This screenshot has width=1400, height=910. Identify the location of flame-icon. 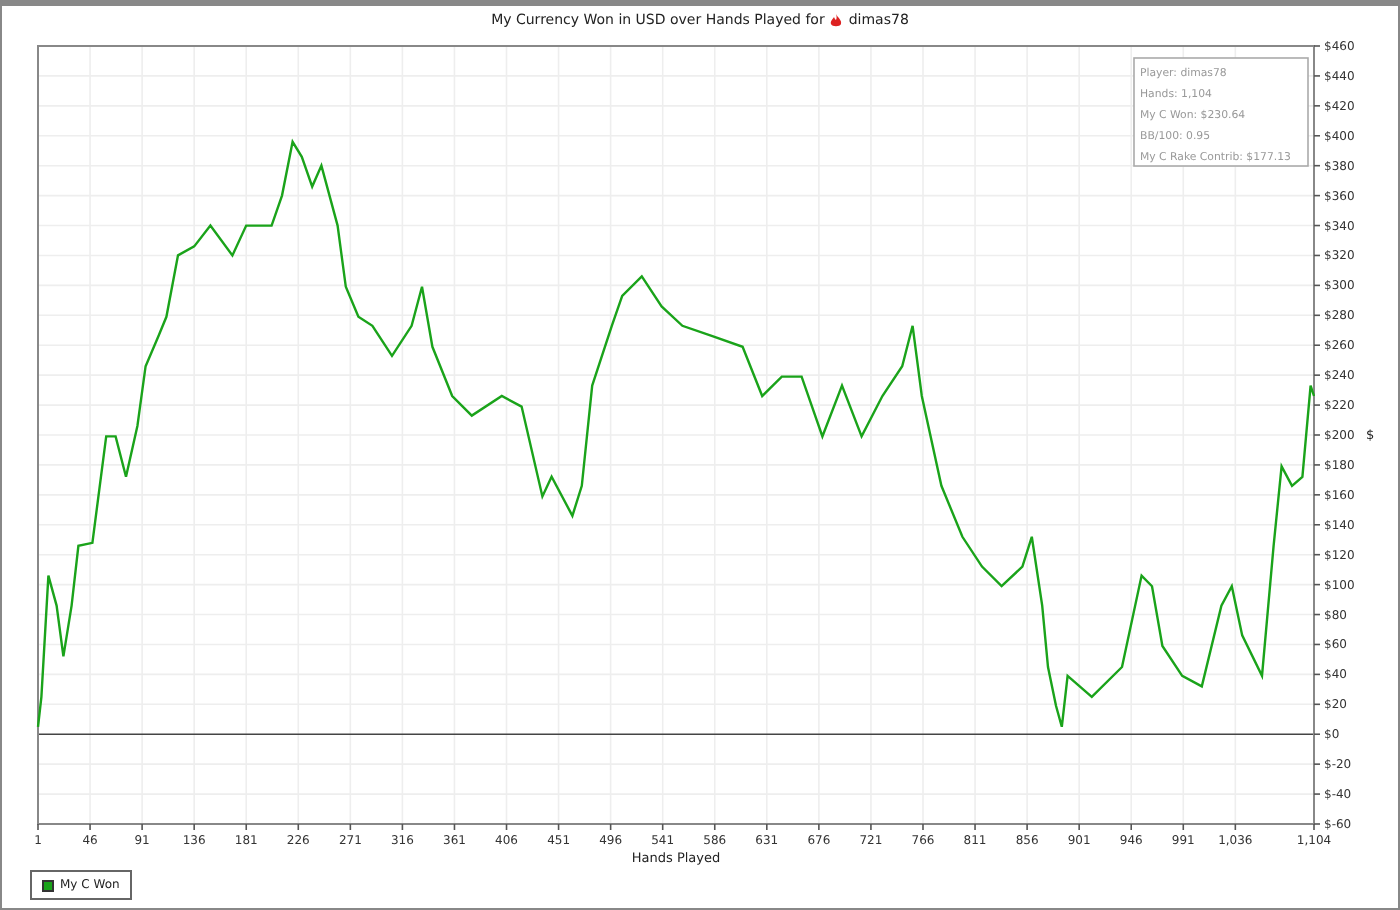
(836, 20).